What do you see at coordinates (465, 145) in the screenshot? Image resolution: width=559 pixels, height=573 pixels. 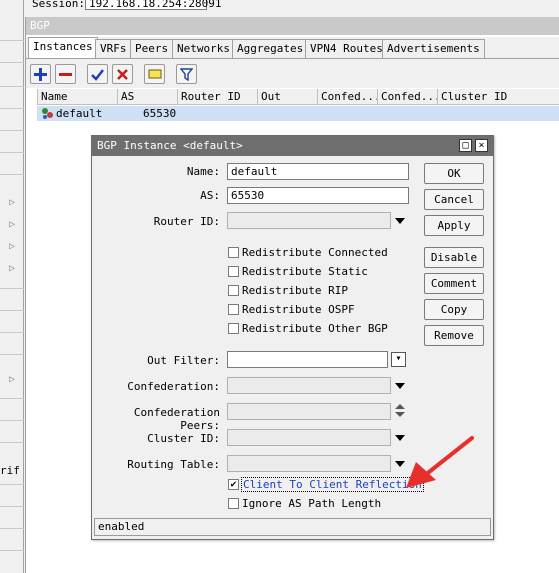 I see `maximize-icon: □` at bounding box center [465, 145].